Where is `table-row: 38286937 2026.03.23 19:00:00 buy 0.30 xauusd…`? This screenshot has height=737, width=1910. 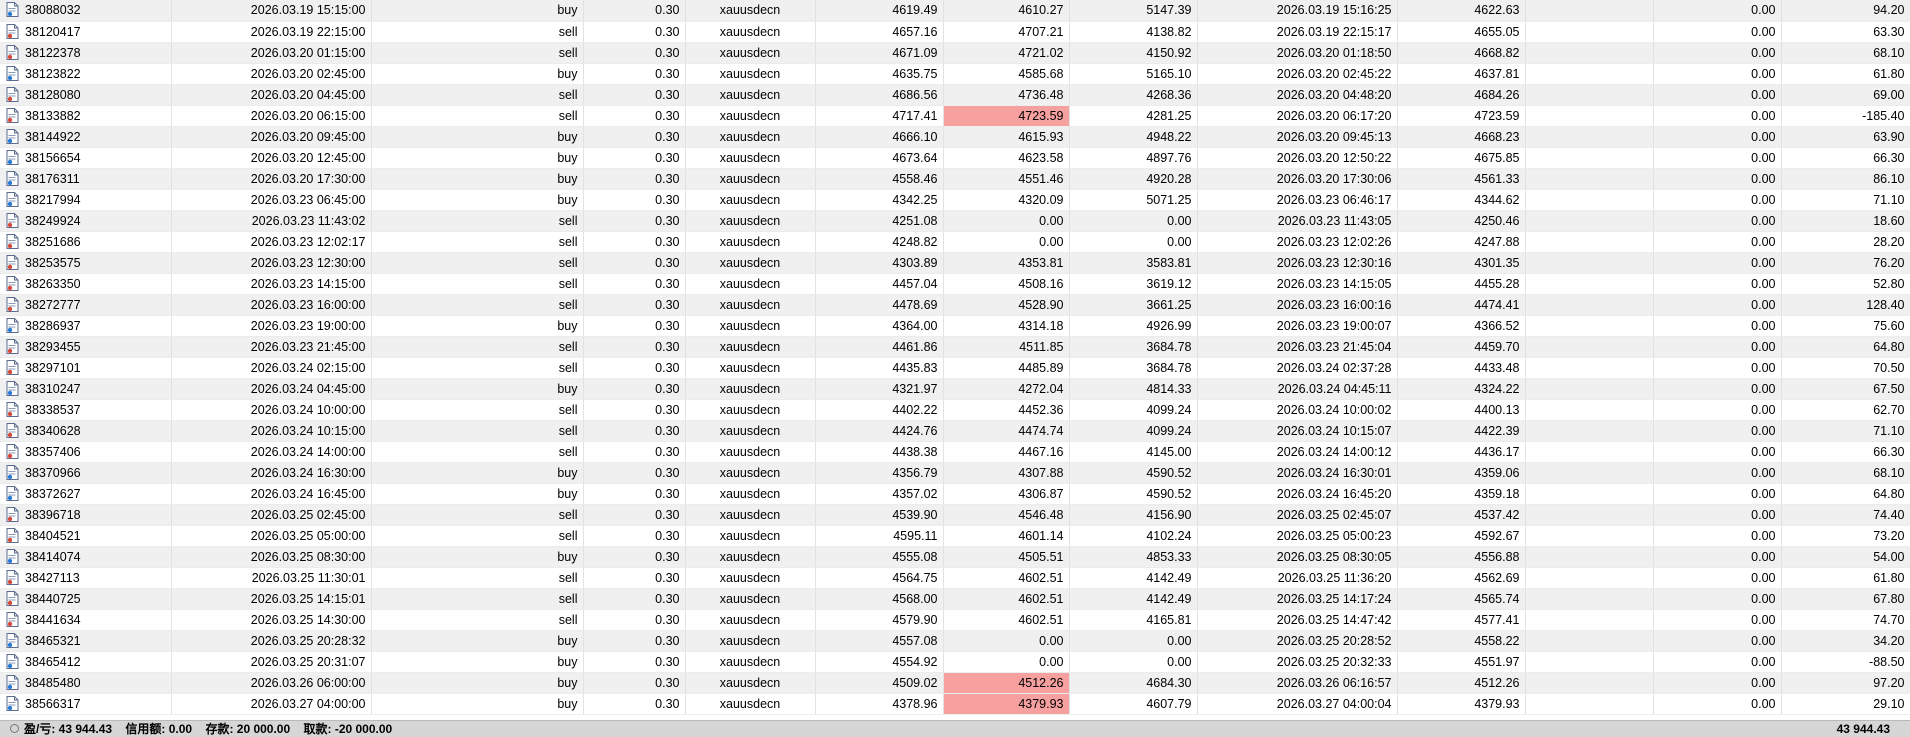
table-row: 38286937 2026.03.23 19:00:00 buy 0.30 xauusd… is located at coordinates (955, 326).